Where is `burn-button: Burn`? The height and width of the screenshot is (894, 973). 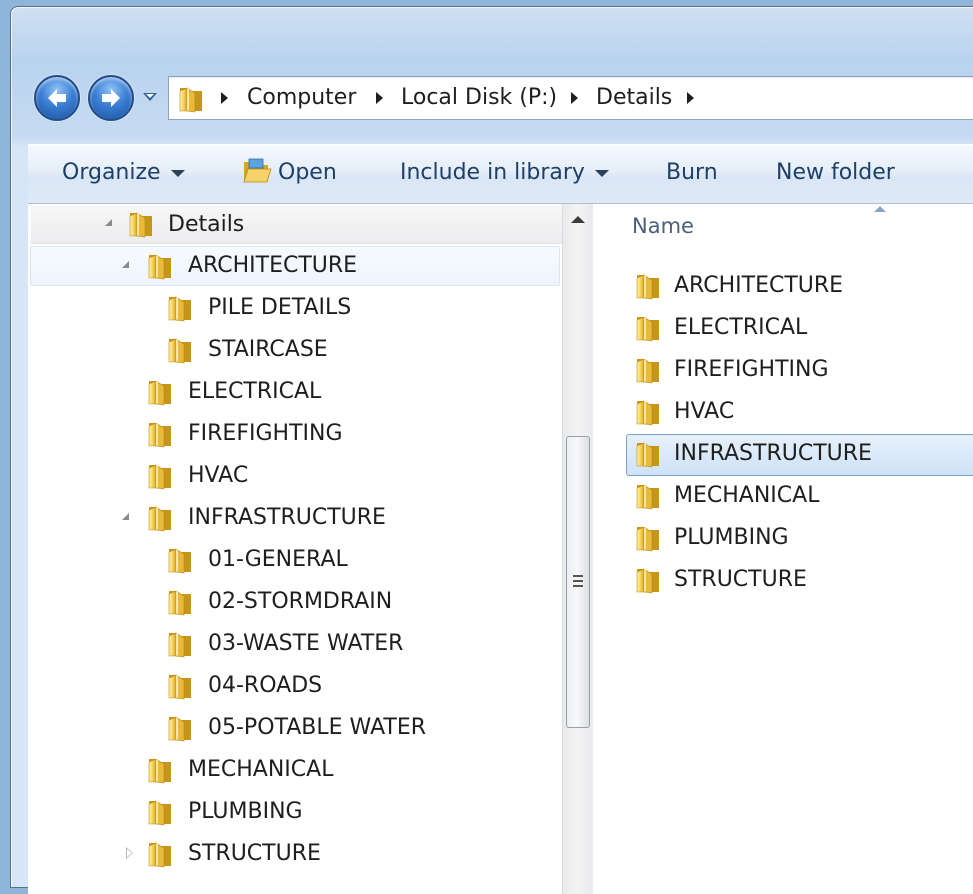
burn-button: Burn is located at coordinates (692, 173).